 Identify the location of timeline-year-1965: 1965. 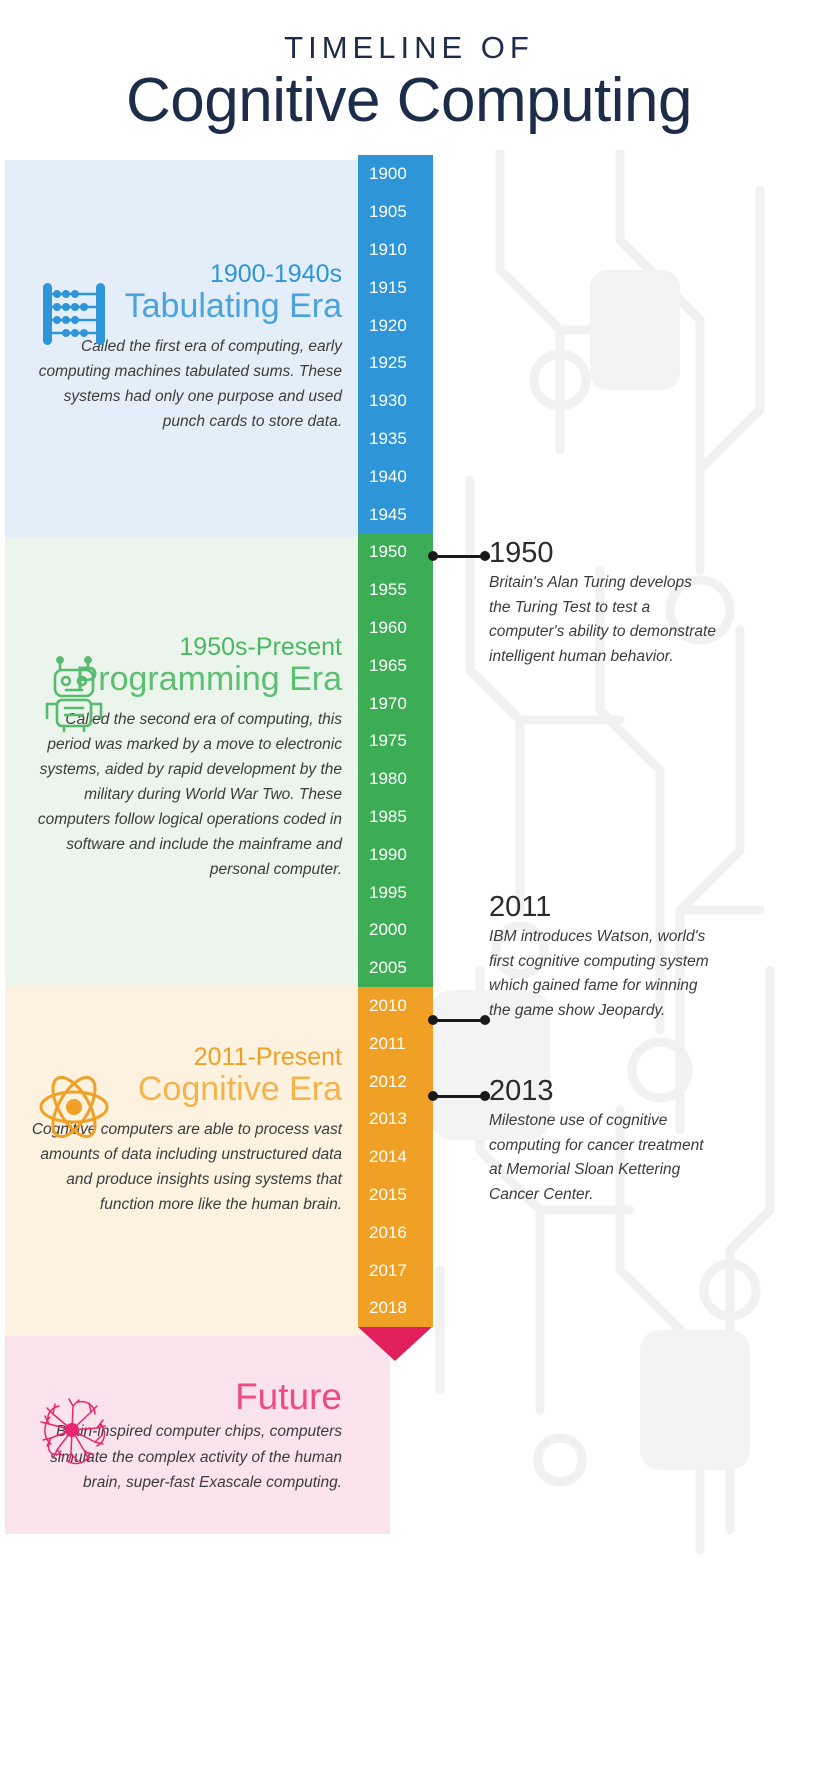
(388, 665).